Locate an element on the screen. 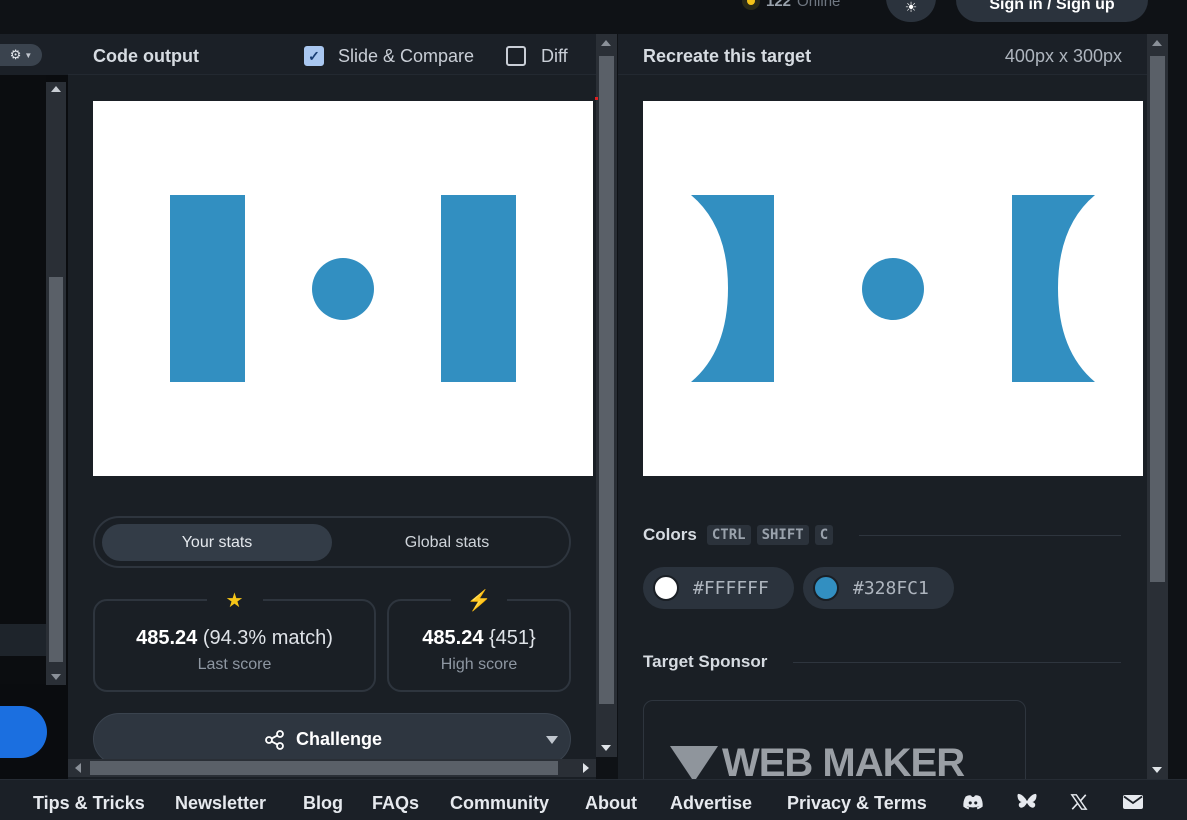 Image resolution: width=1187 pixels, height=820 pixels. code-output-header: Code output ✓ Slide & Compare Diff is located at coordinates (332, 54).